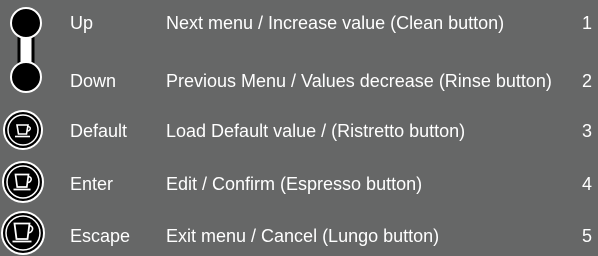 This screenshot has width=598, height=256. Describe the element at coordinates (23, 130) in the screenshot. I see `ristretto-cup-icon` at that location.